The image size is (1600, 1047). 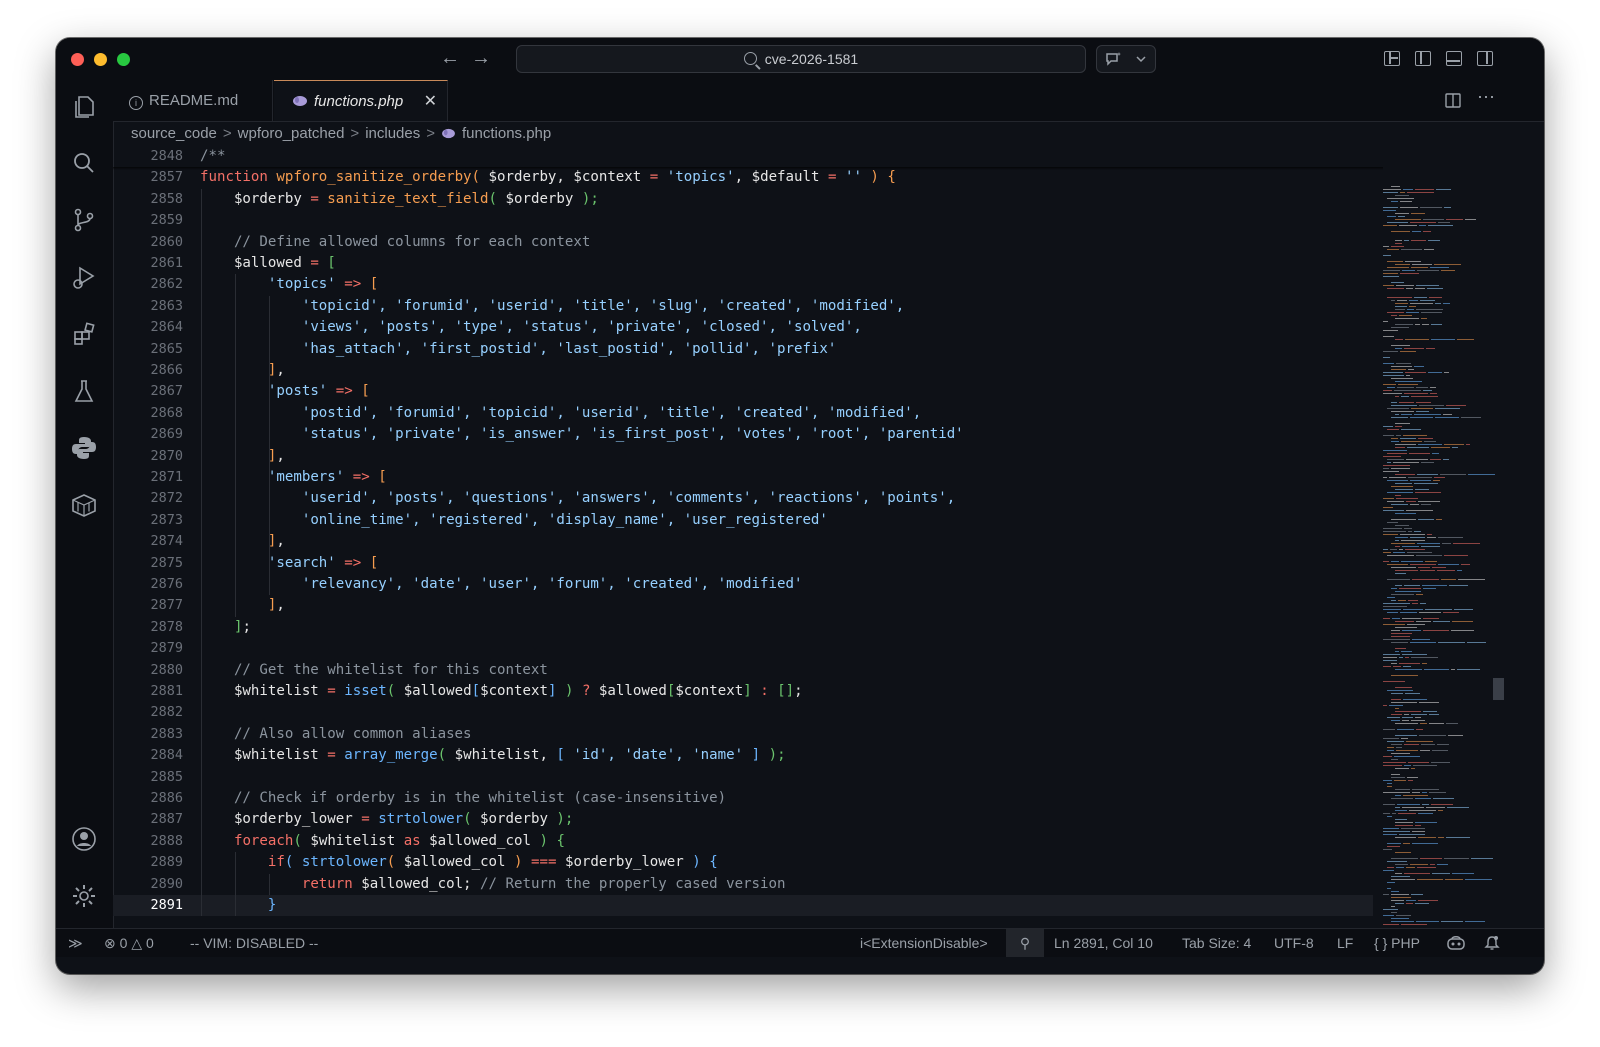 I want to click on container-box-icon, so click(x=84, y=505).